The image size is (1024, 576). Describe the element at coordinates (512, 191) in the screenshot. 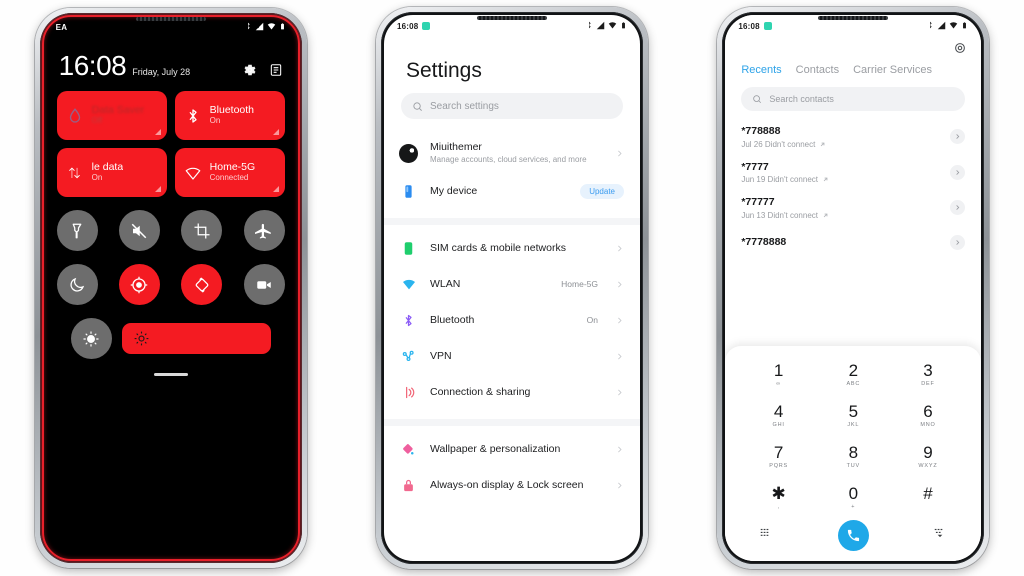

I see `settings-row-my-device: My device Update` at that location.